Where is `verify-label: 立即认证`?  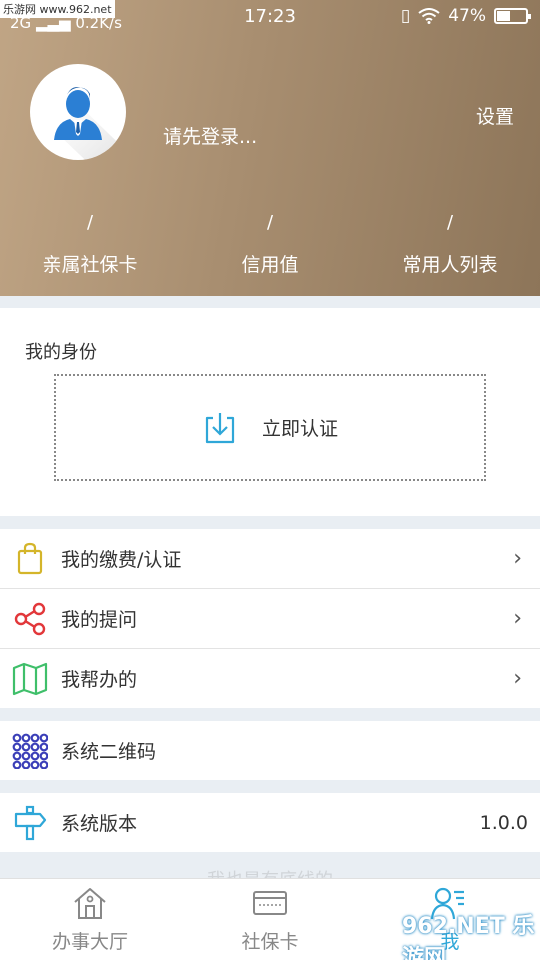 verify-label: 立即认证 is located at coordinates (299, 429).